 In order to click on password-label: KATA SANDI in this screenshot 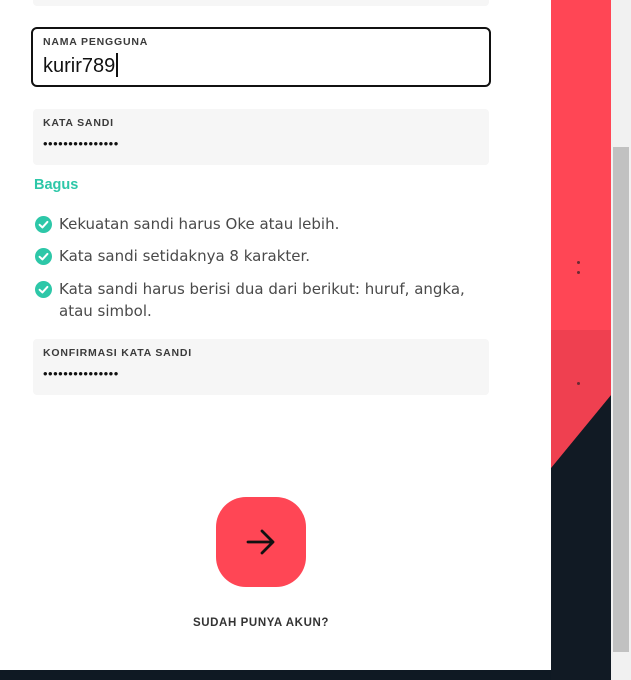, I will do `click(78, 123)`.